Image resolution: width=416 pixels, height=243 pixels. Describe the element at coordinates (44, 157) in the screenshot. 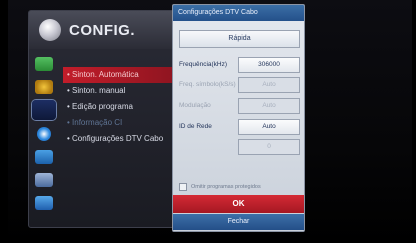

I see `lock-icon` at that location.